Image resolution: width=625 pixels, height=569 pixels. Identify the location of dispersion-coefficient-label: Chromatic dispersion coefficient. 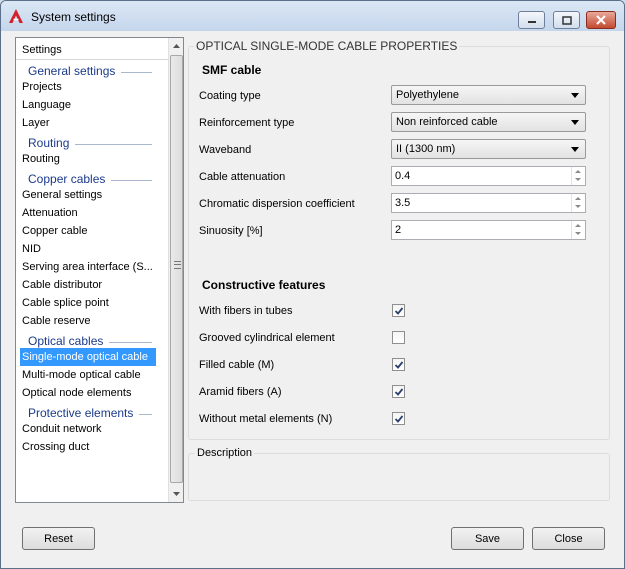
(277, 204).